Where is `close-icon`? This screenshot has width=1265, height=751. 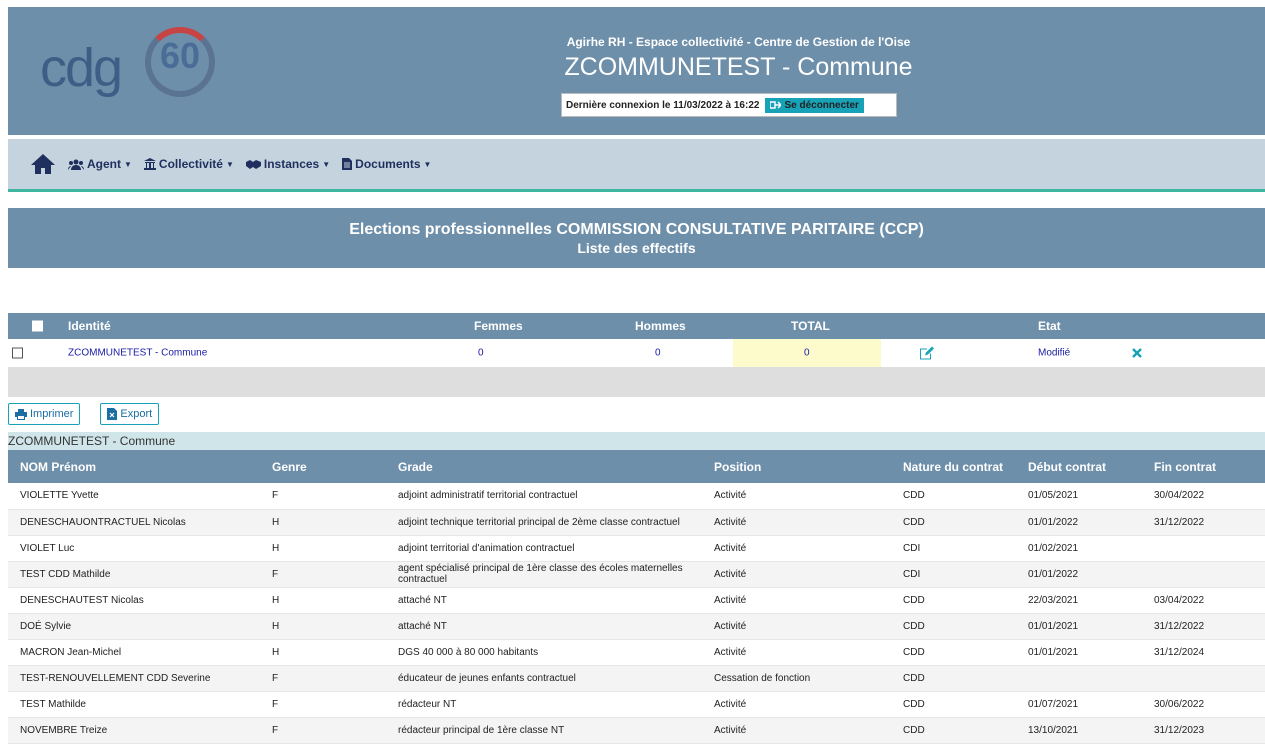 close-icon is located at coordinates (1137, 353).